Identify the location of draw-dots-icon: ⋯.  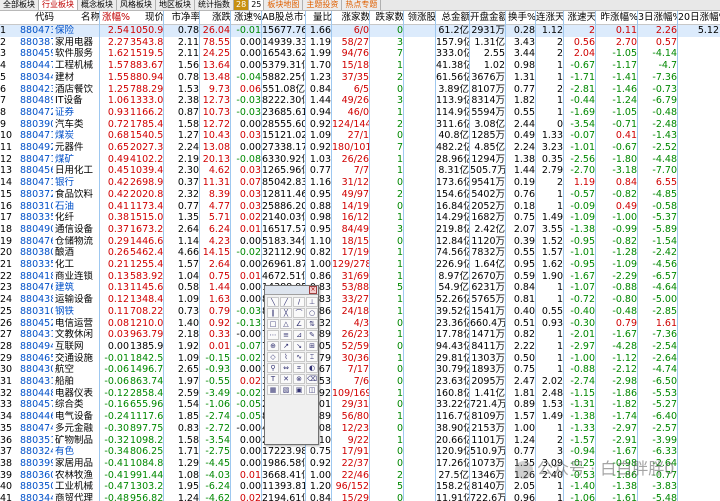
(273, 335).